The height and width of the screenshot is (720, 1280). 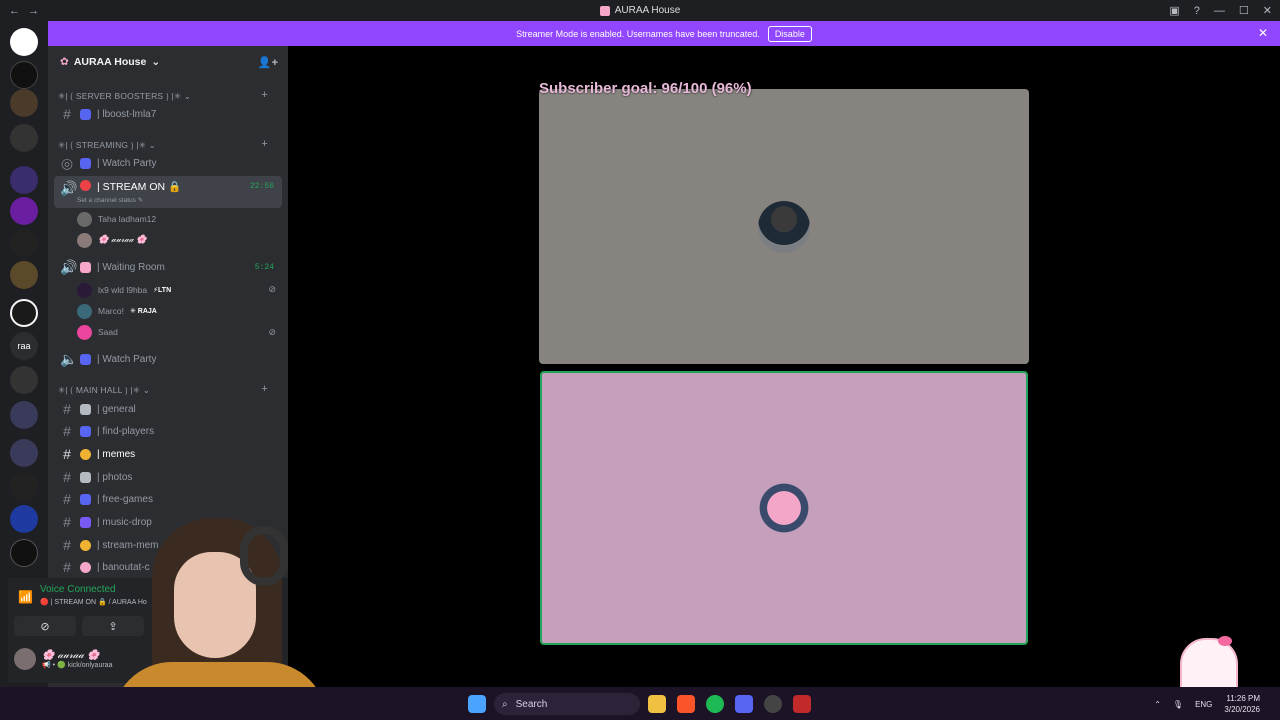 What do you see at coordinates (272, 289) in the screenshot?
I see `deafened-icon: ⊘` at bounding box center [272, 289].